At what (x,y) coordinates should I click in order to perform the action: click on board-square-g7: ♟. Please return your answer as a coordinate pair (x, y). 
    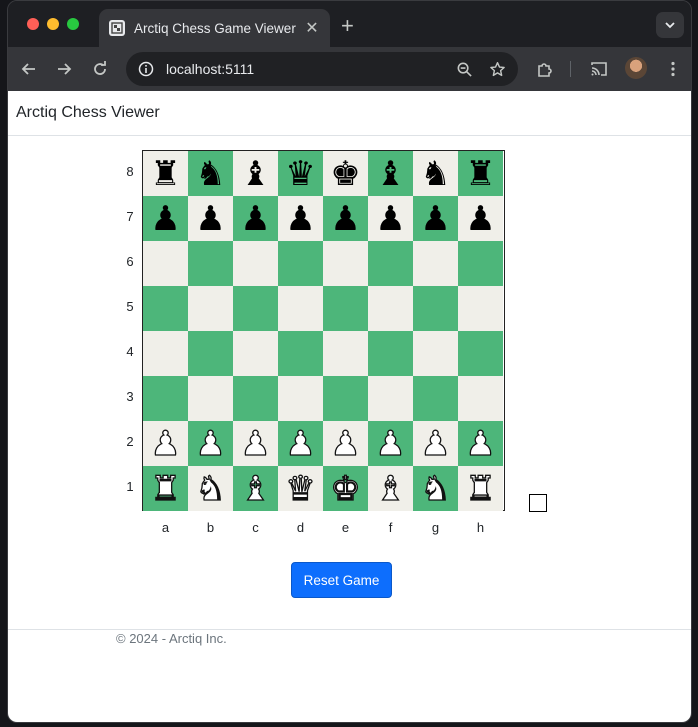
    Looking at the image, I should click on (435, 218).